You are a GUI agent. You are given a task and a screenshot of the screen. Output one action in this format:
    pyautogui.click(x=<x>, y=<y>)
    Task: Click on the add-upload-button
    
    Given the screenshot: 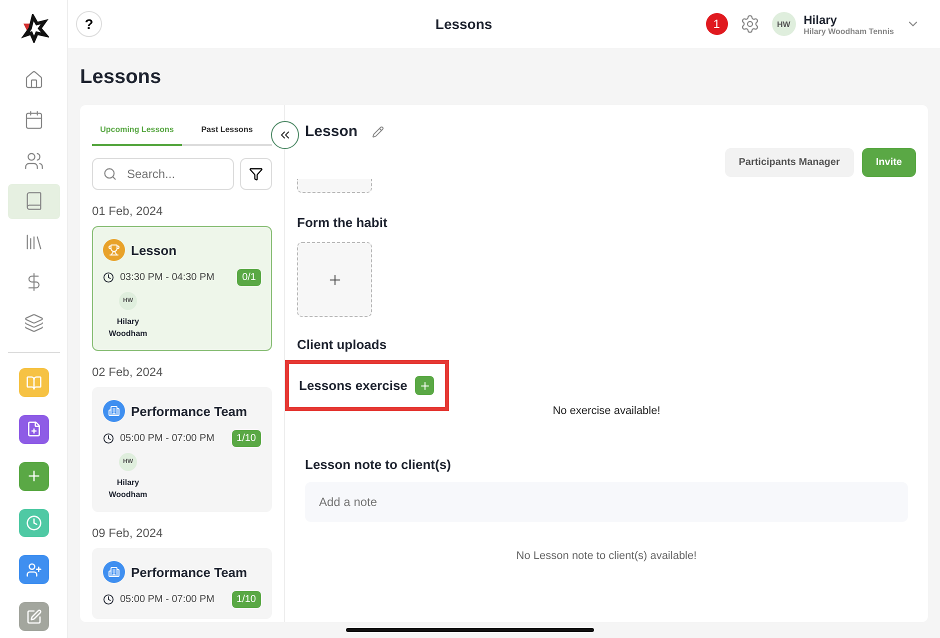 What is the action you would take?
    pyautogui.click(x=334, y=279)
    